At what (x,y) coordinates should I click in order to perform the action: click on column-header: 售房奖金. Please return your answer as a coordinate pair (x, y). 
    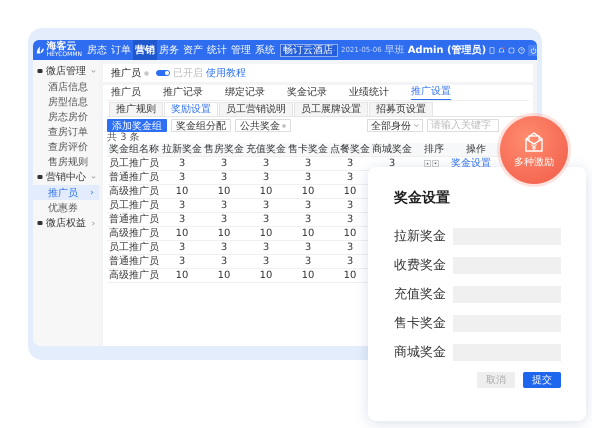
    Looking at the image, I should click on (224, 150).